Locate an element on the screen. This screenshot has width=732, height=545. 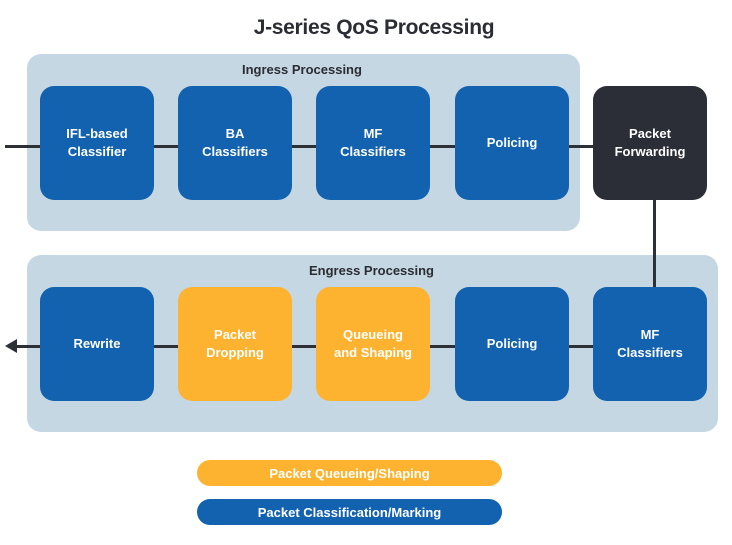
legend-label: Packet Queueing/Shaping is located at coordinates (349, 473).